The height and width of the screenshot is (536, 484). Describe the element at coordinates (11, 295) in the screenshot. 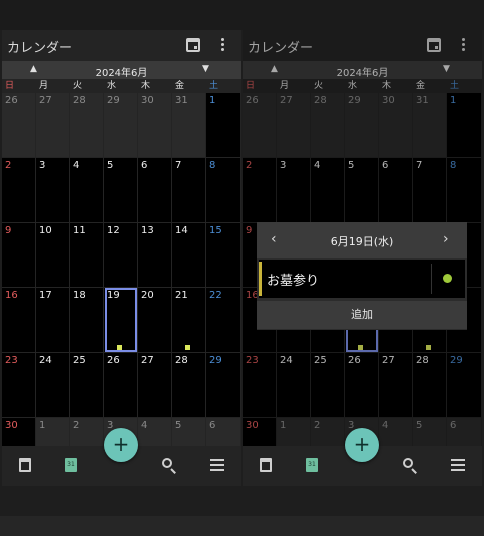

I see `day-number: 16` at that location.